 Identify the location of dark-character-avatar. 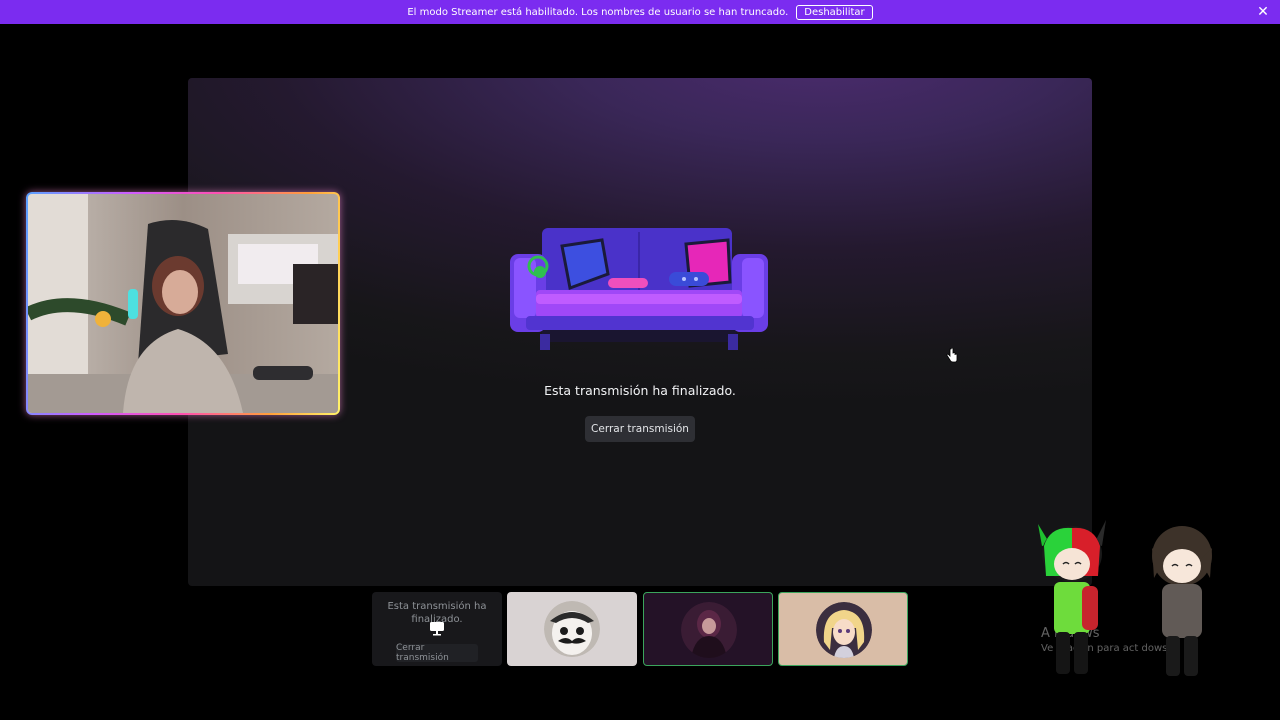
(709, 630).